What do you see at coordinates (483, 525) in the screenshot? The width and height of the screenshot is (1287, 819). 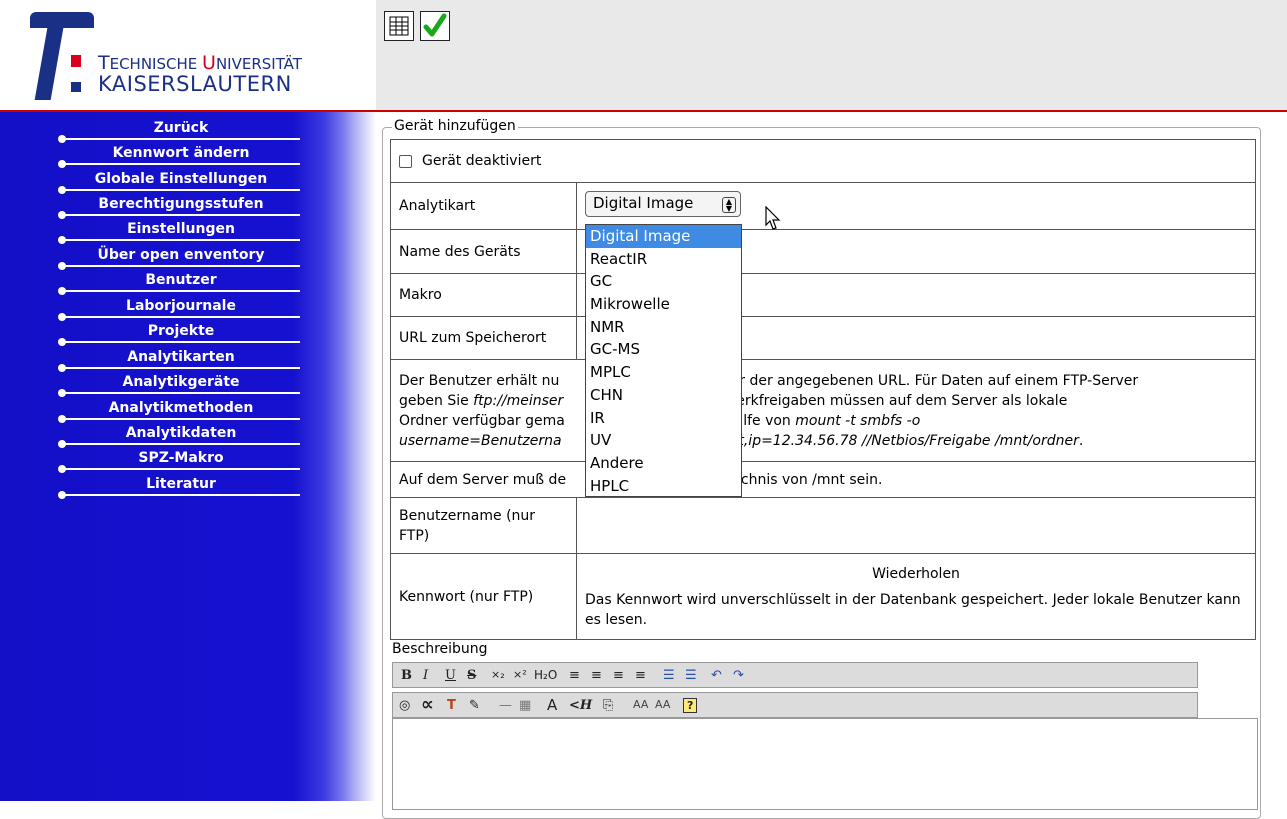 I see `username-label: Benutzername (nur FTP)` at bounding box center [483, 525].